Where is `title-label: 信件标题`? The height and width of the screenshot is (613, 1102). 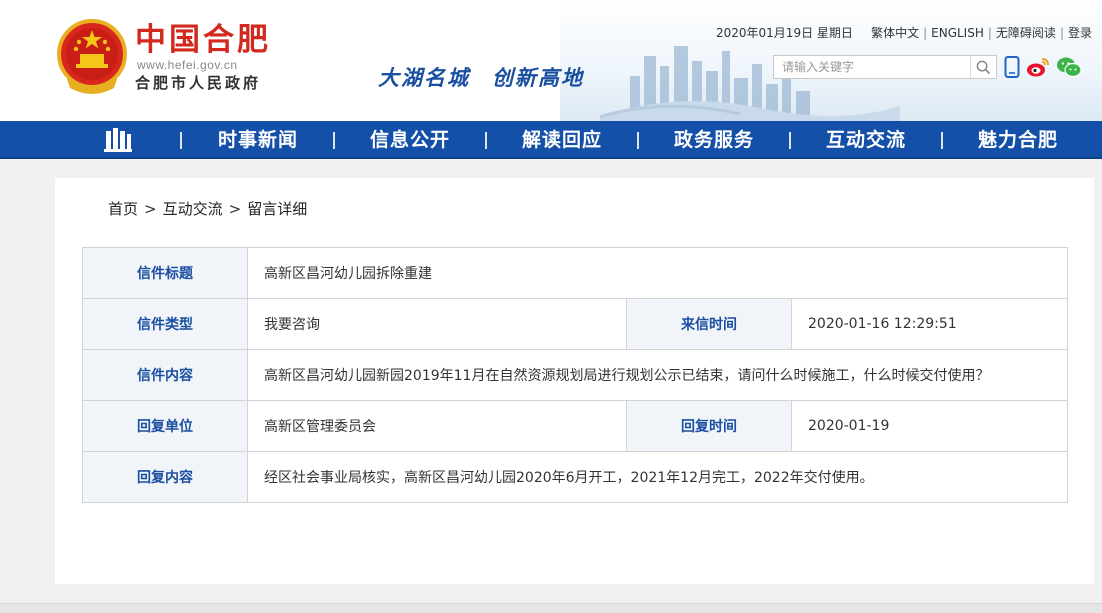 title-label: 信件标题 is located at coordinates (165, 273).